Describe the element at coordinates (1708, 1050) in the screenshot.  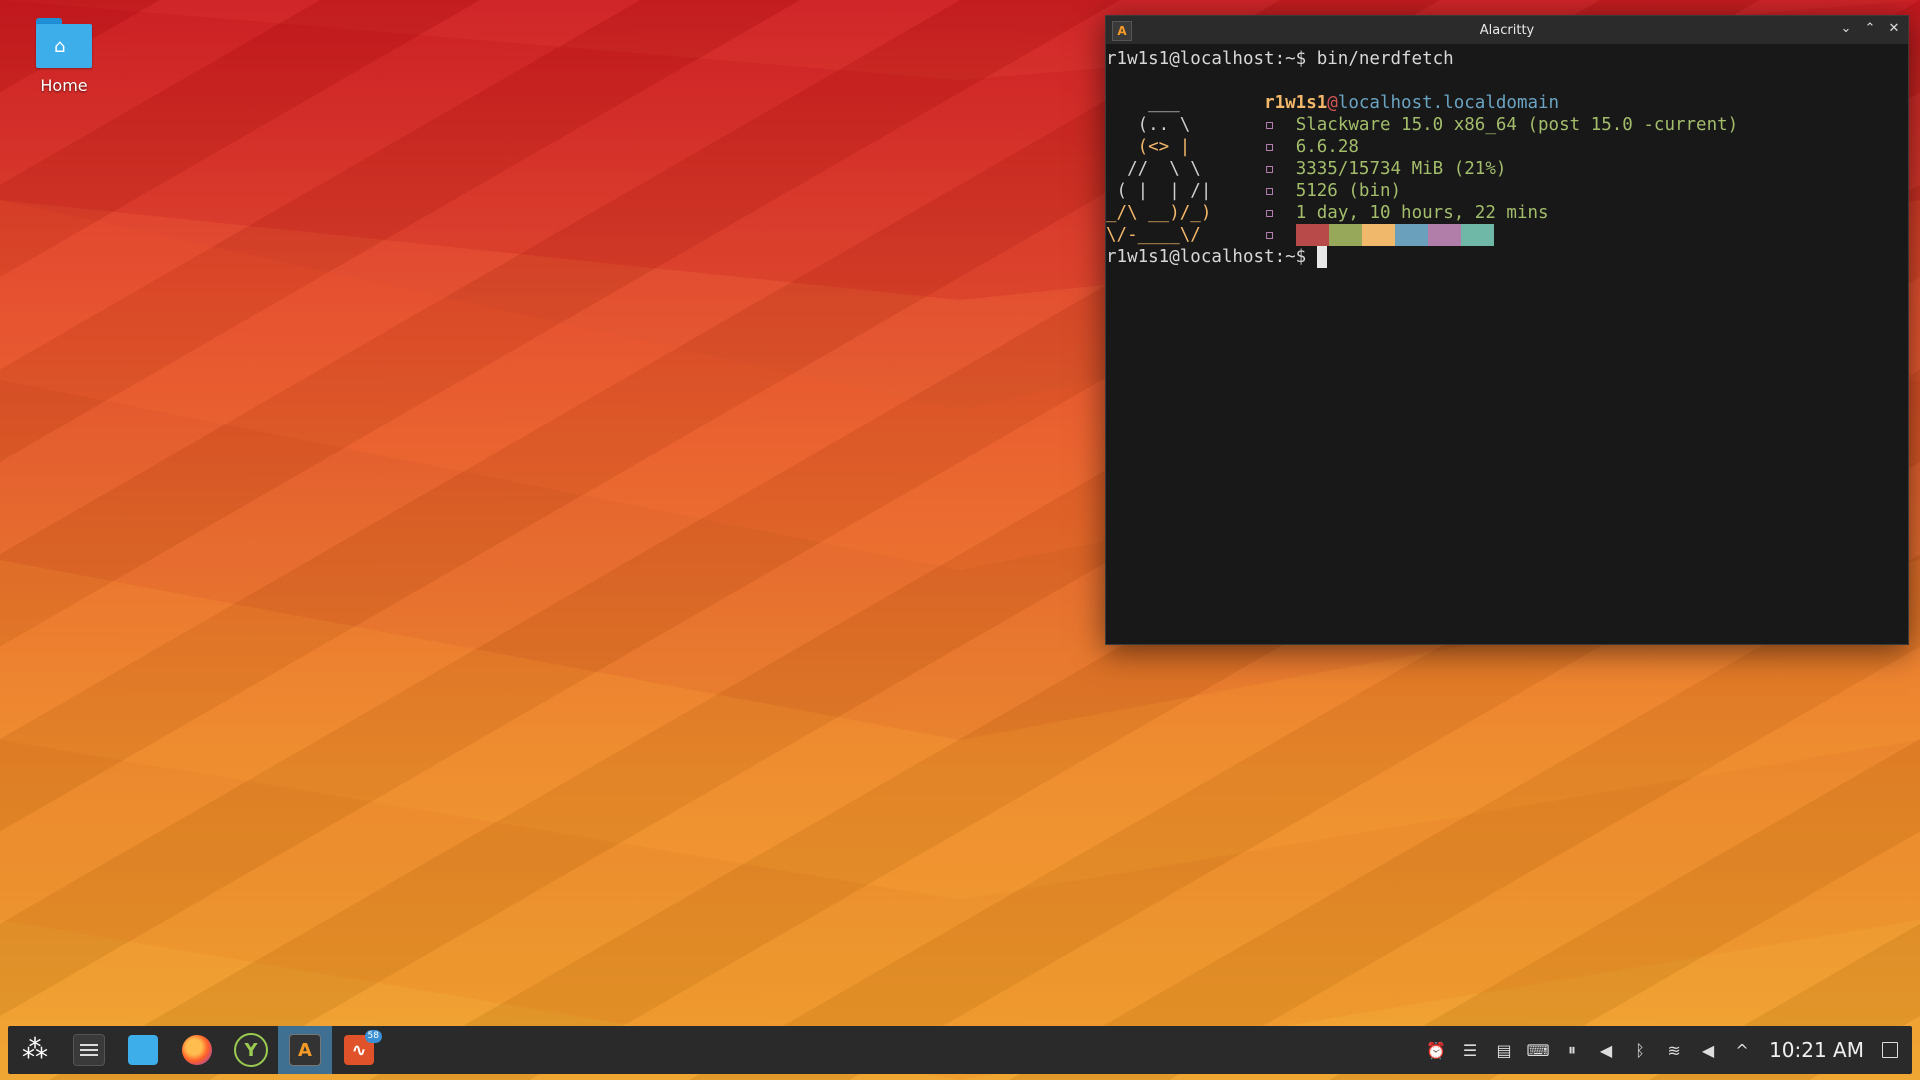
I see `speaker-icon: ◀` at that location.